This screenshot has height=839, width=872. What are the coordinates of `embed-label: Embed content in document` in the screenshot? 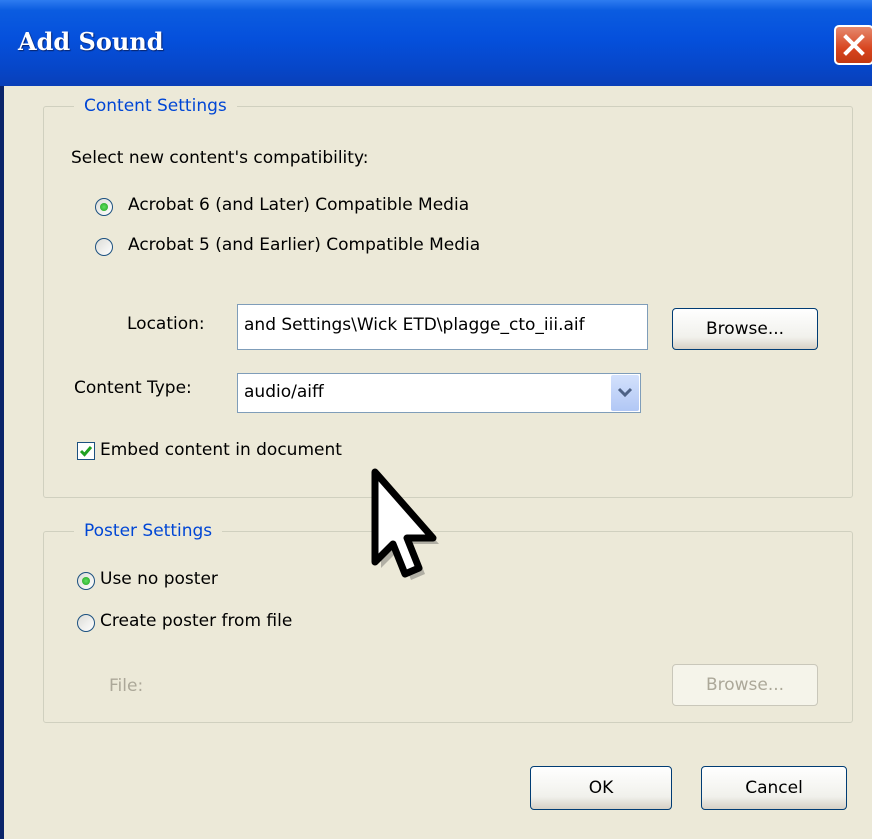 It's located at (221, 450).